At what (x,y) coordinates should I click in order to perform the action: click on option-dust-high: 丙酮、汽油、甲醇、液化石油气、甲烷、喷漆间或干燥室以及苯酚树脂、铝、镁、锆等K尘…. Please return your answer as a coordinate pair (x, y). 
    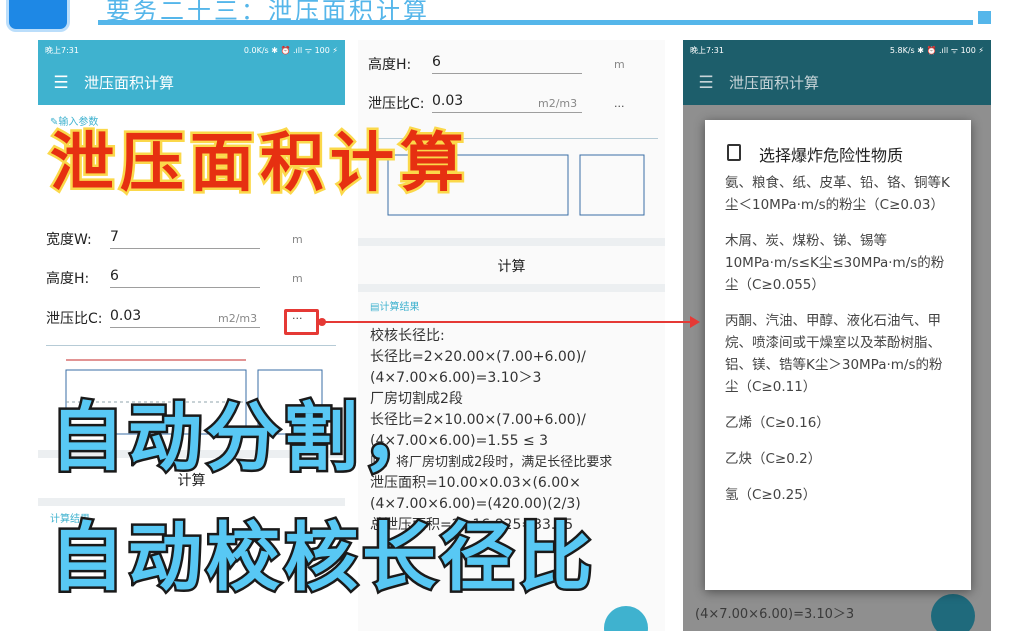
    Looking at the image, I should click on (838, 354).